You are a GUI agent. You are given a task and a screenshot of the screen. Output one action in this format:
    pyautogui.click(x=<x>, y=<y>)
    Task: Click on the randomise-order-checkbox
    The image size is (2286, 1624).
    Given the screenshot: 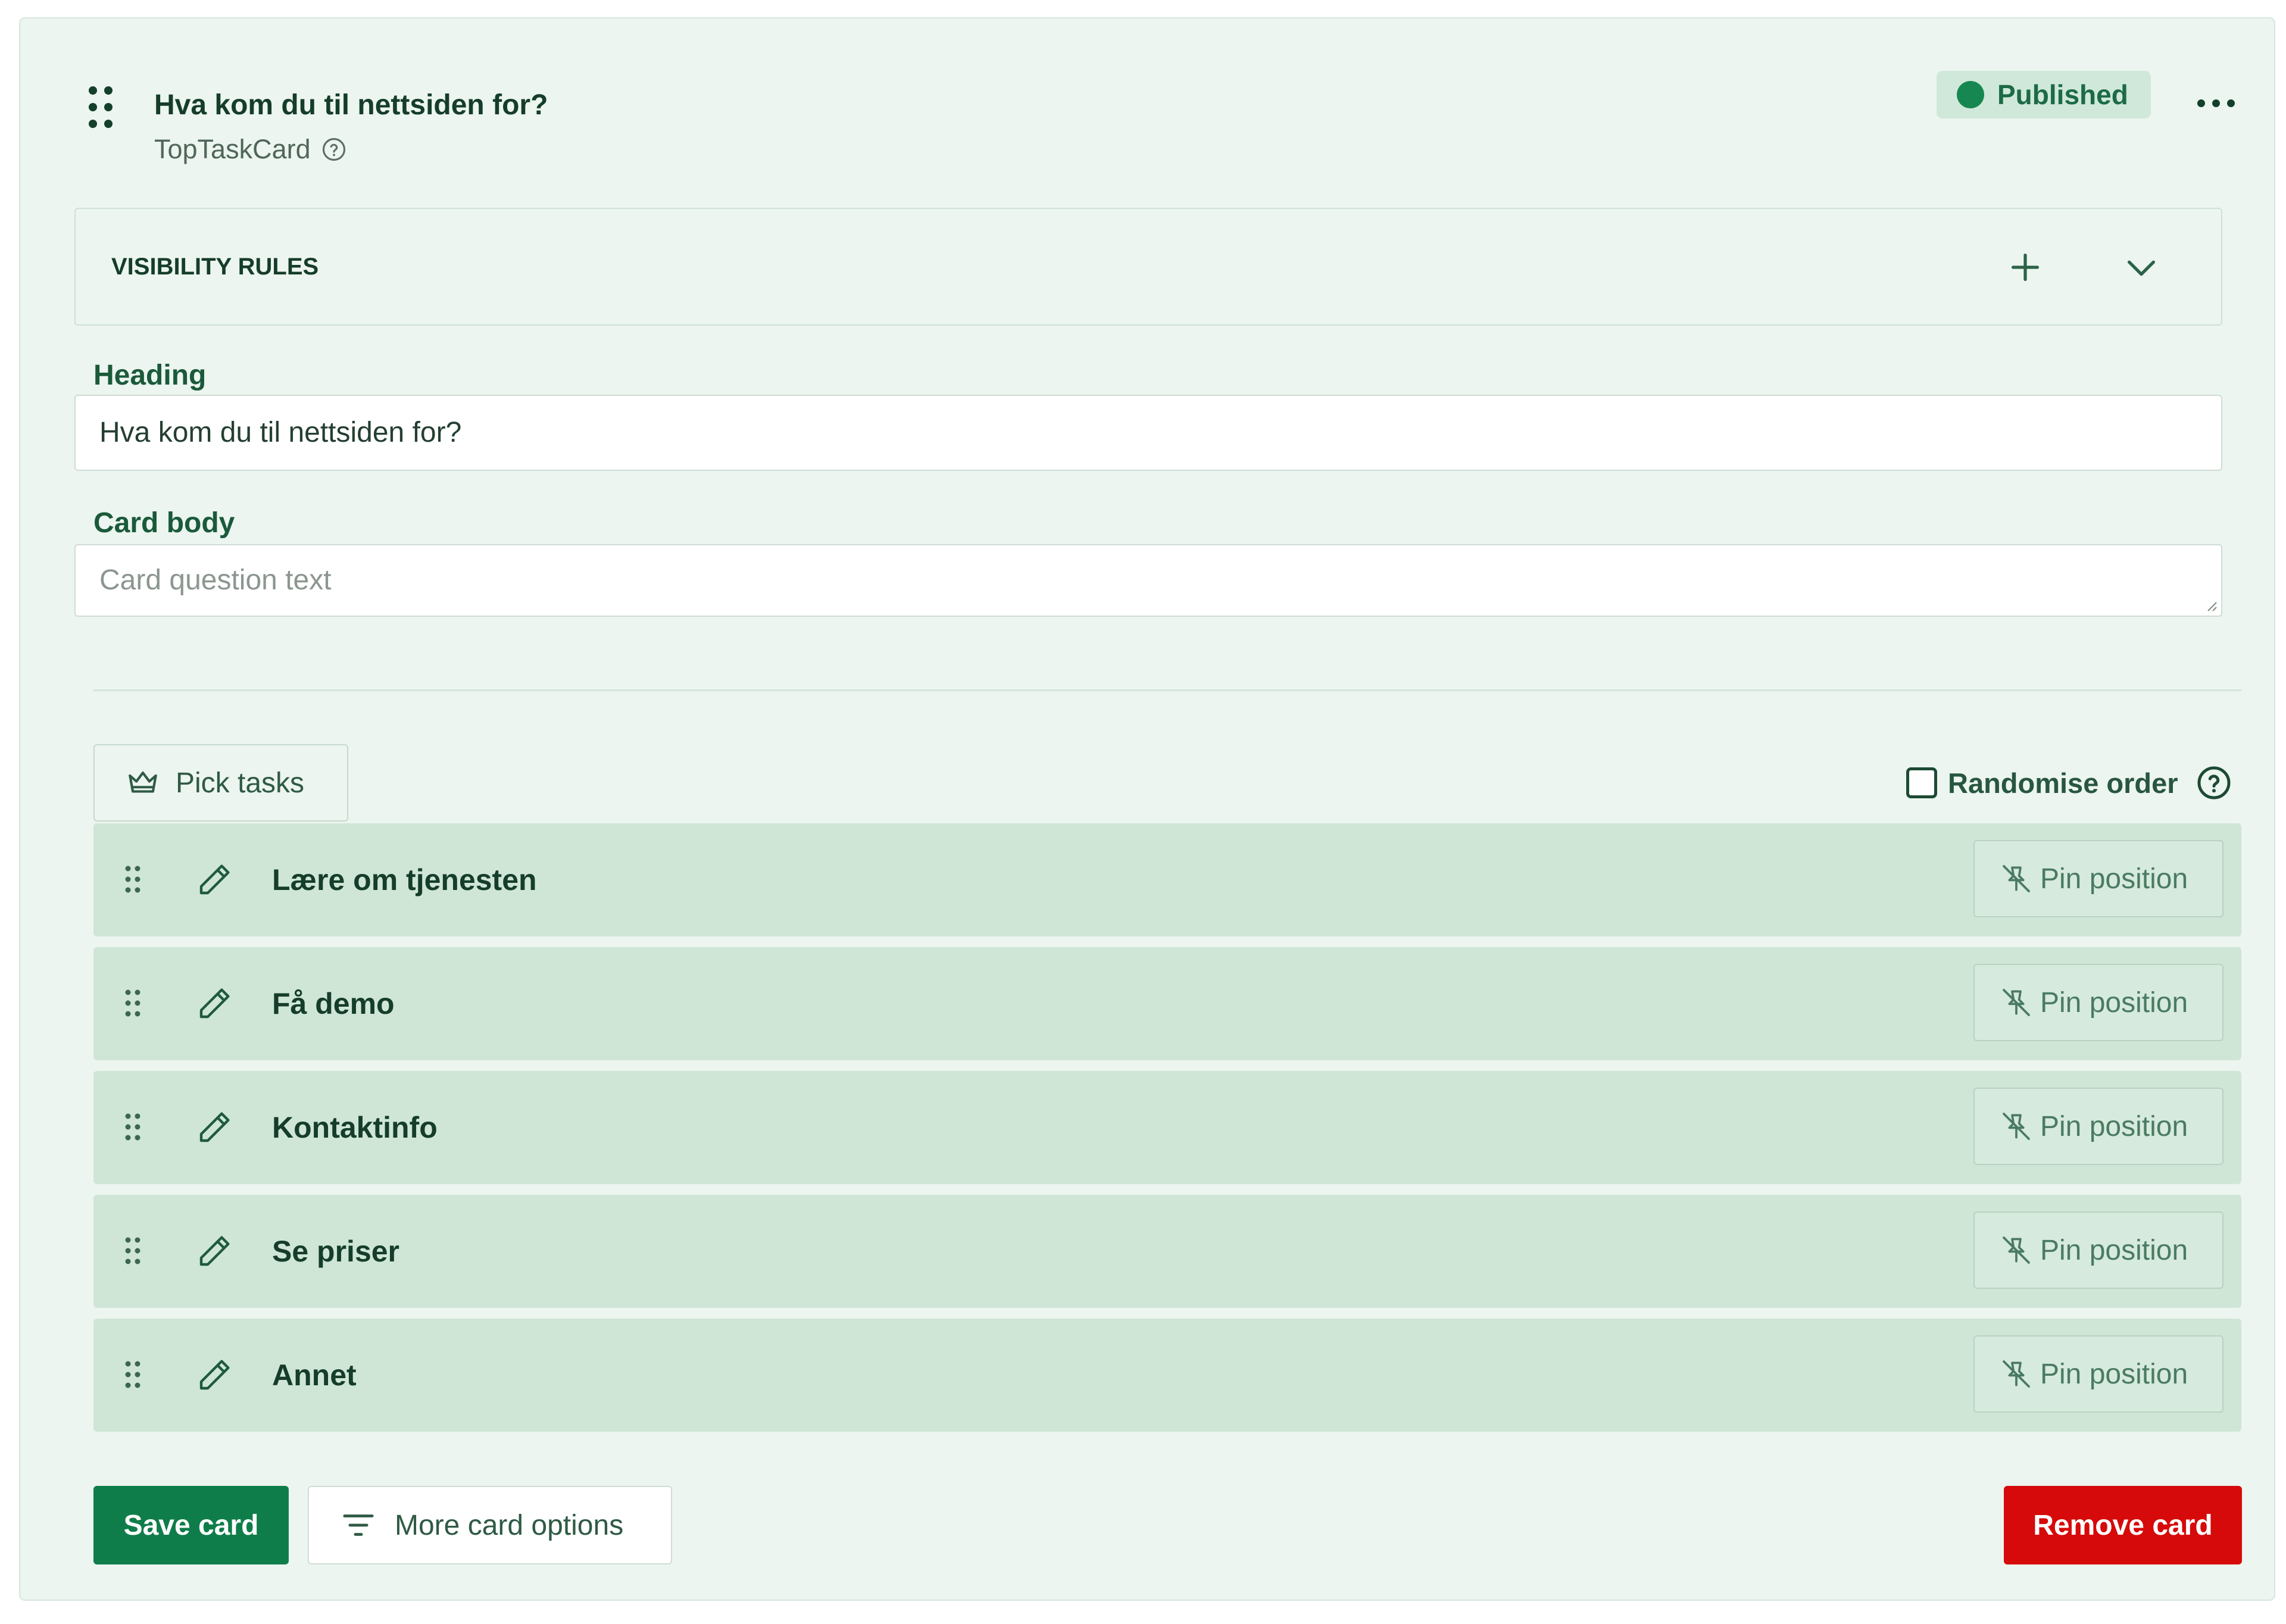 What is the action you would take?
    pyautogui.click(x=1921, y=782)
    